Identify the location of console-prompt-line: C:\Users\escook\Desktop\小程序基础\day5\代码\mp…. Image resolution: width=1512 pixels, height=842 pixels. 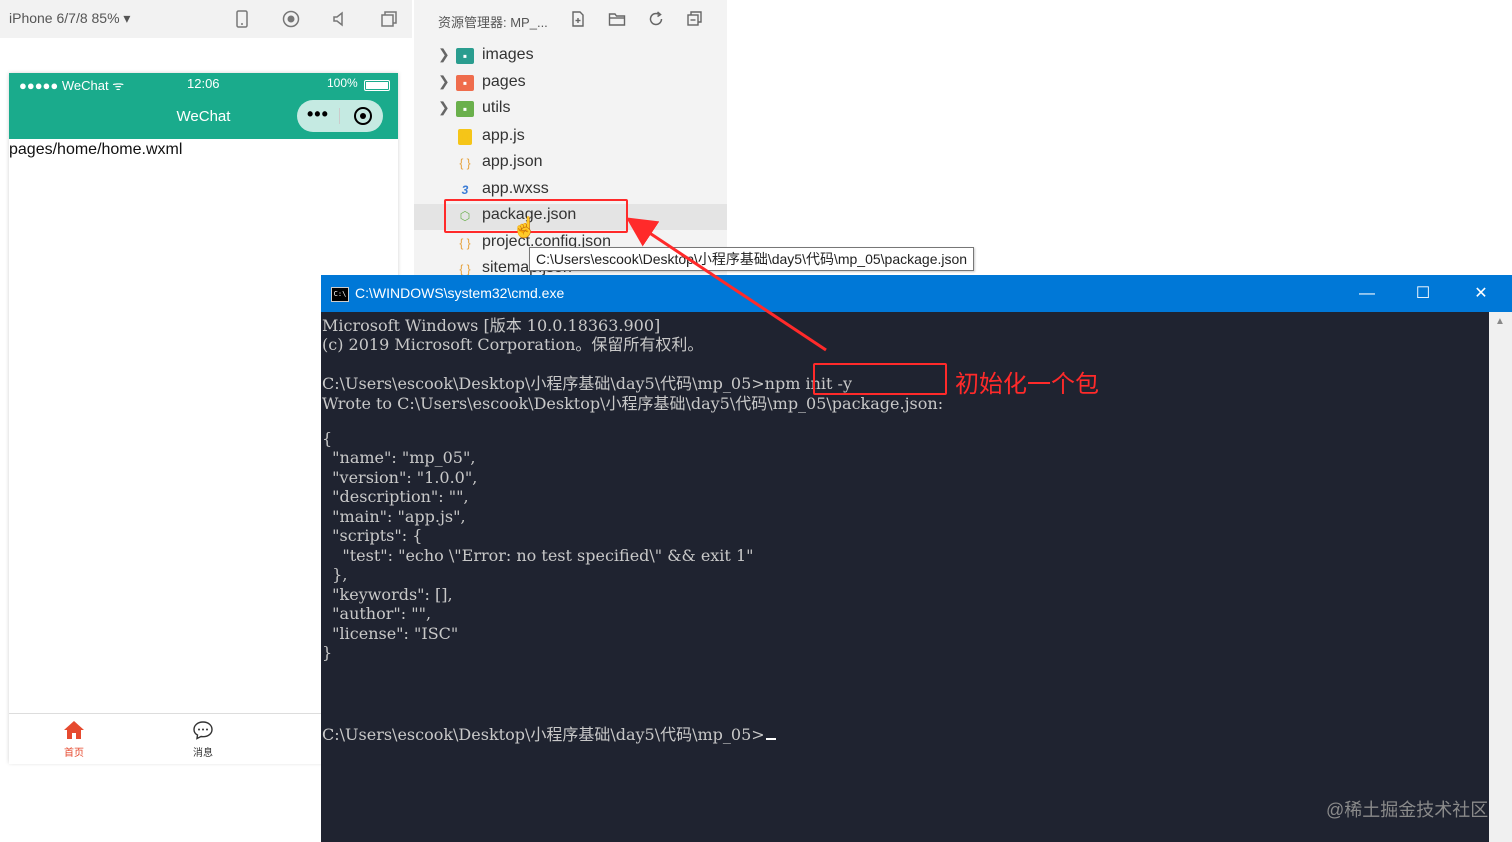
(549, 733).